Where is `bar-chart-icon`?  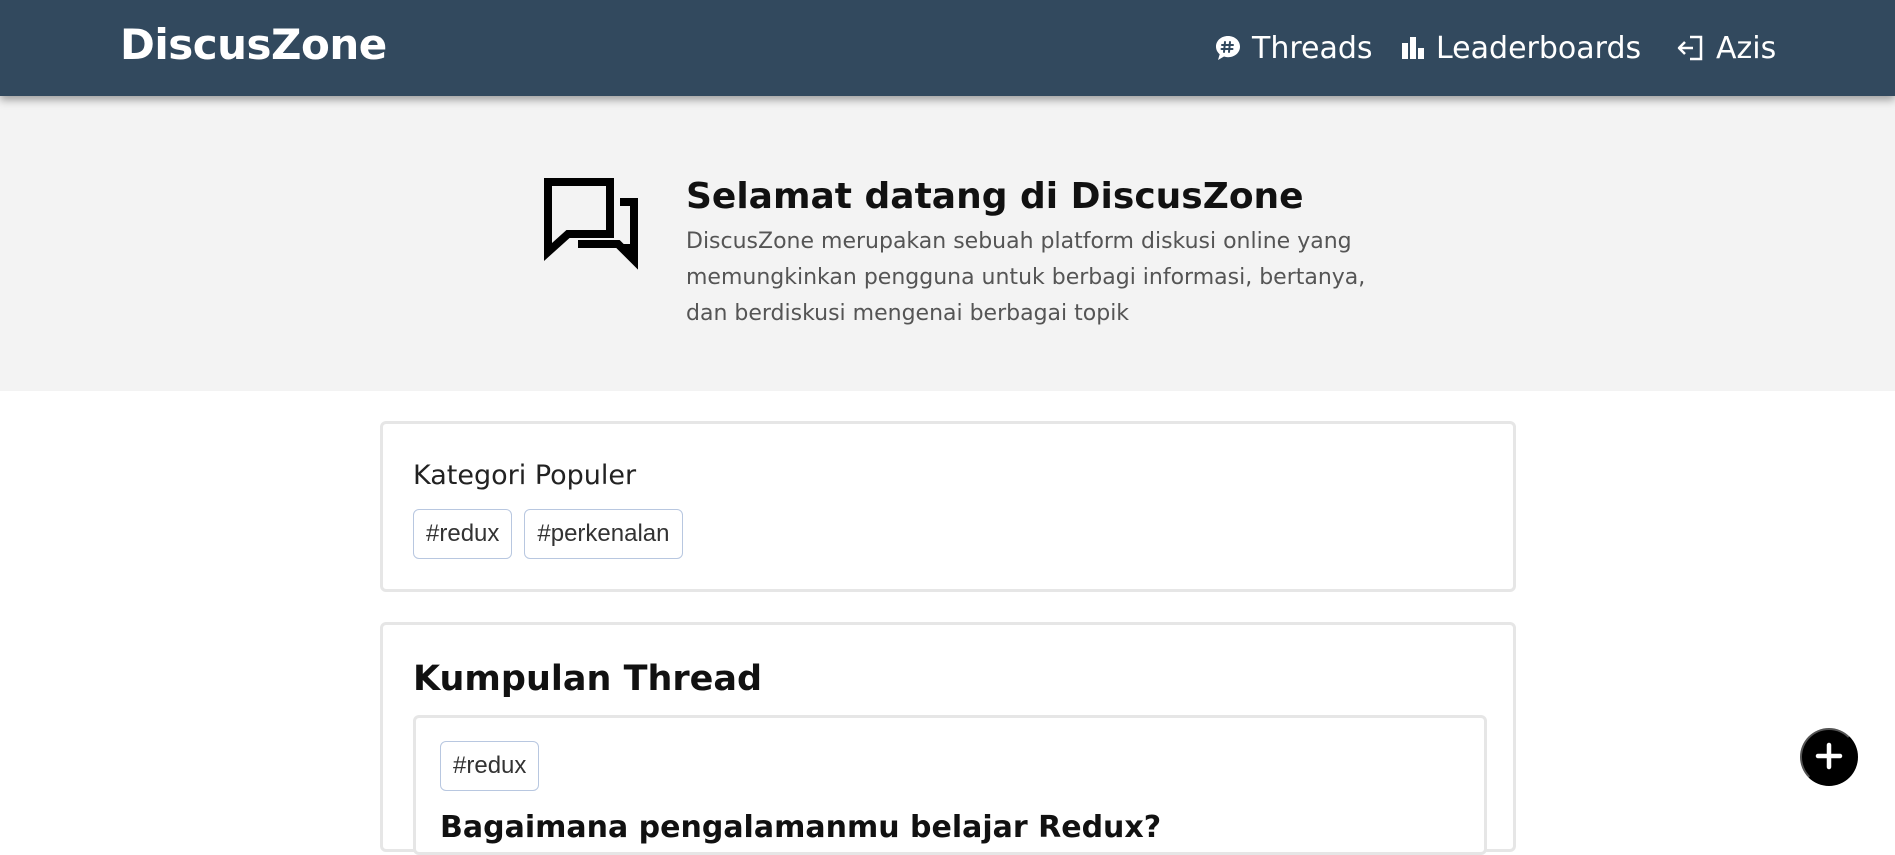 bar-chart-icon is located at coordinates (1413, 48).